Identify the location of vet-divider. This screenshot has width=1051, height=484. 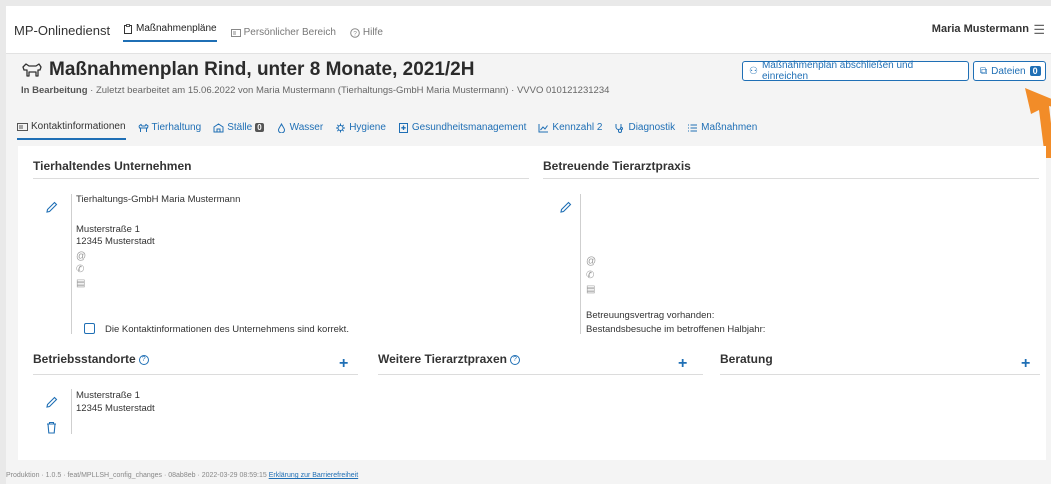
(791, 178).